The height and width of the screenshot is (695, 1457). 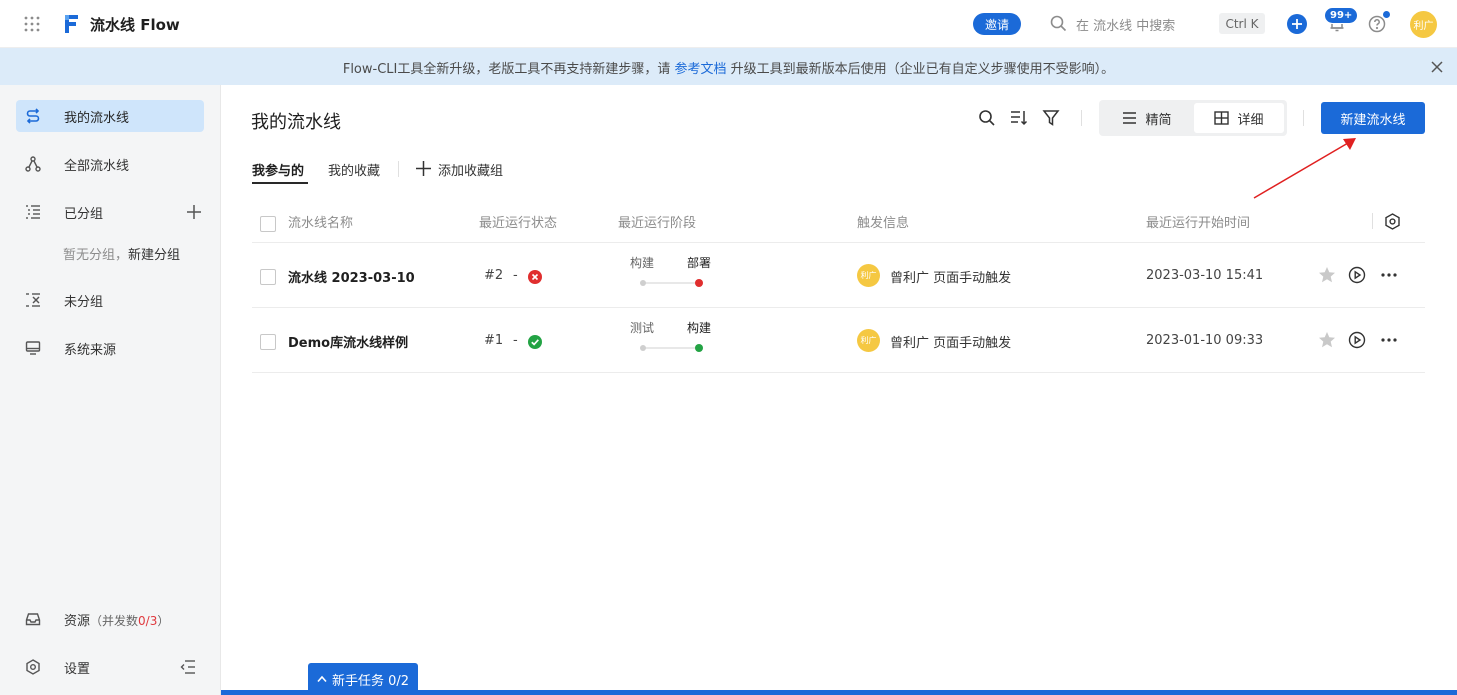 What do you see at coordinates (1297, 24) in the screenshot?
I see `create-plus-button` at bounding box center [1297, 24].